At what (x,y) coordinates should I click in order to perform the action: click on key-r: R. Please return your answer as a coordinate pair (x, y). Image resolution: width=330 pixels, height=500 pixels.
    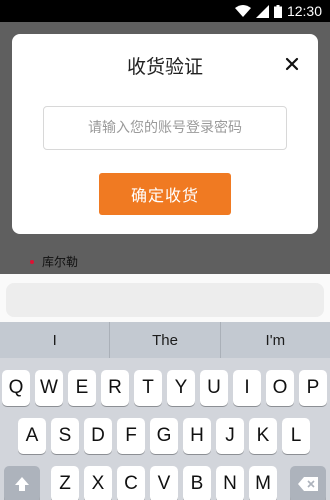
    Looking at the image, I should click on (115, 388).